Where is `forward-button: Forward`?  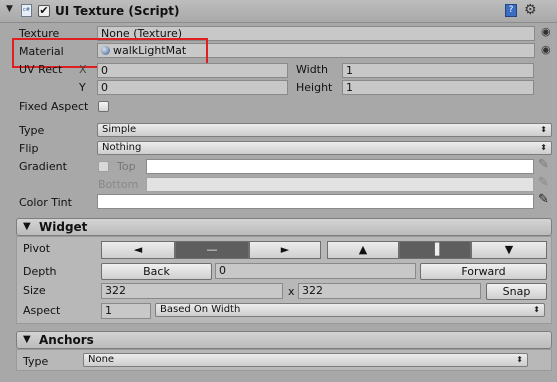
forward-button: Forward is located at coordinates (483, 271).